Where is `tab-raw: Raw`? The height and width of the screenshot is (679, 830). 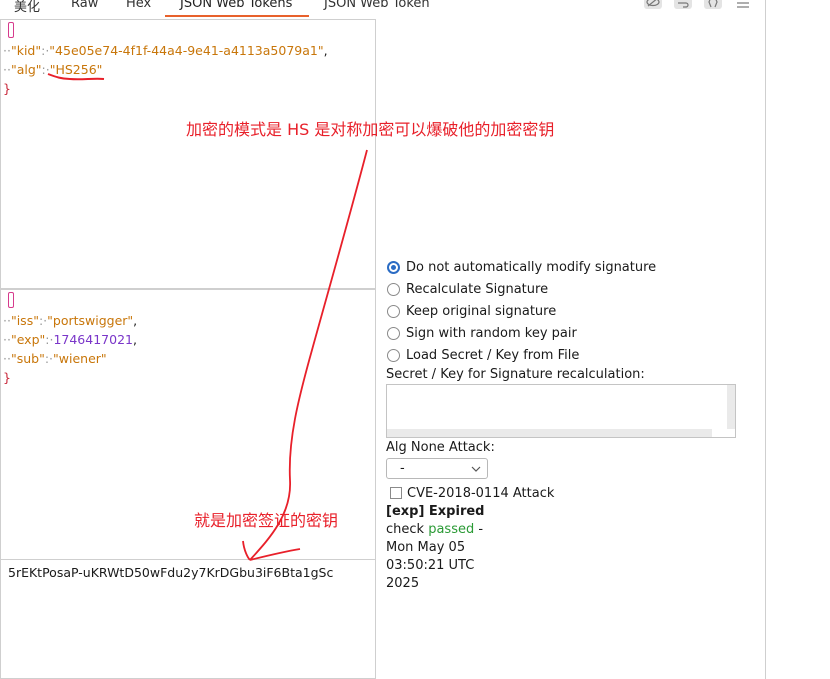
tab-raw: Raw is located at coordinates (84, 5).